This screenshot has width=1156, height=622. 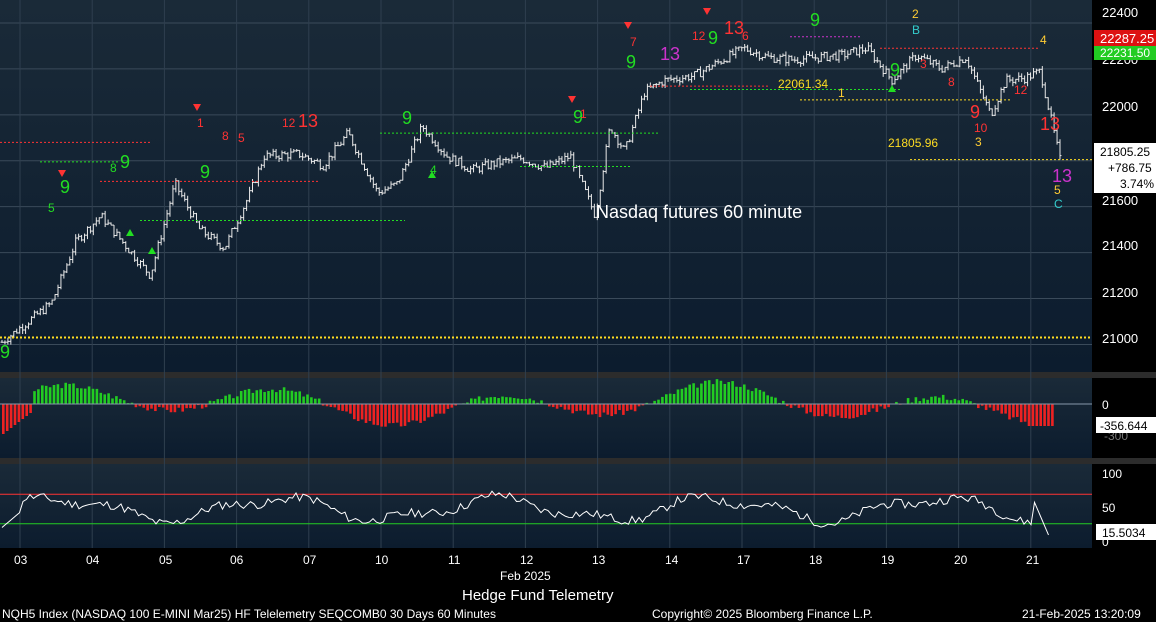 I want to click on x-tick: 03, so click(x=21, y=560).